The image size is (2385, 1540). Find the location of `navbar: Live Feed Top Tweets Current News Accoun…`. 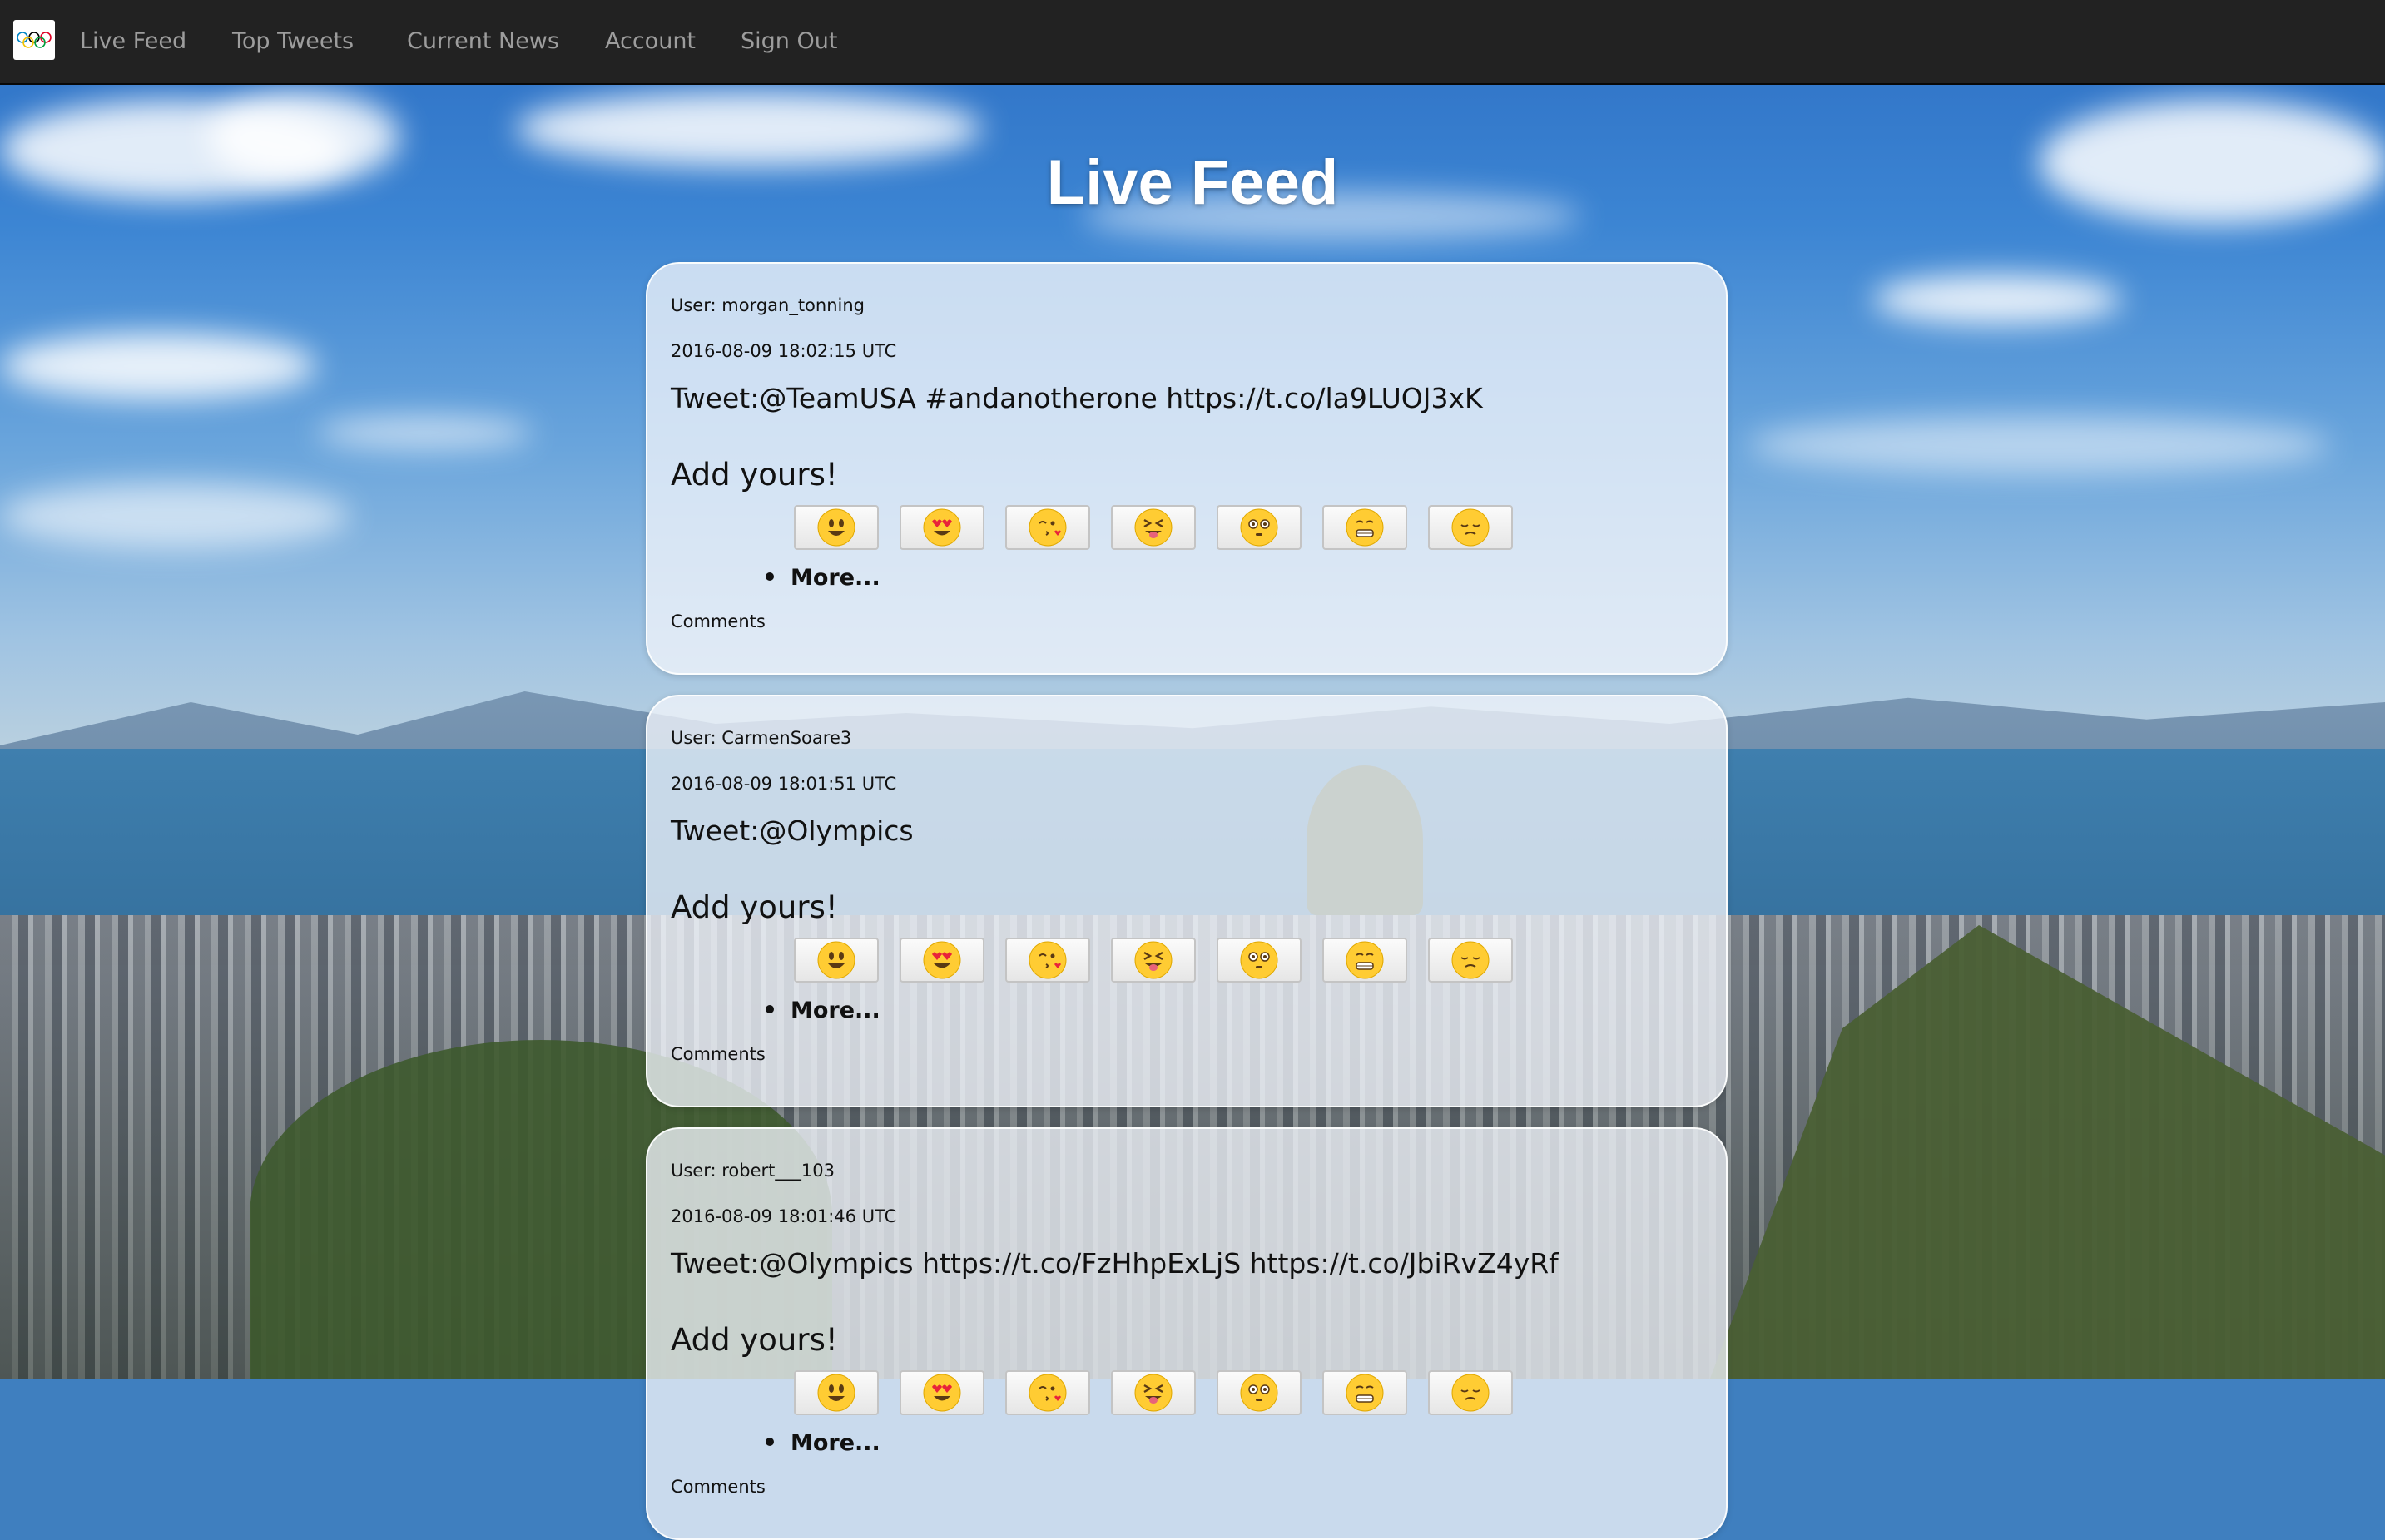

navbar: Live Feed Top Tweets Current News Accoun… is located at coordinates (1192, 42).